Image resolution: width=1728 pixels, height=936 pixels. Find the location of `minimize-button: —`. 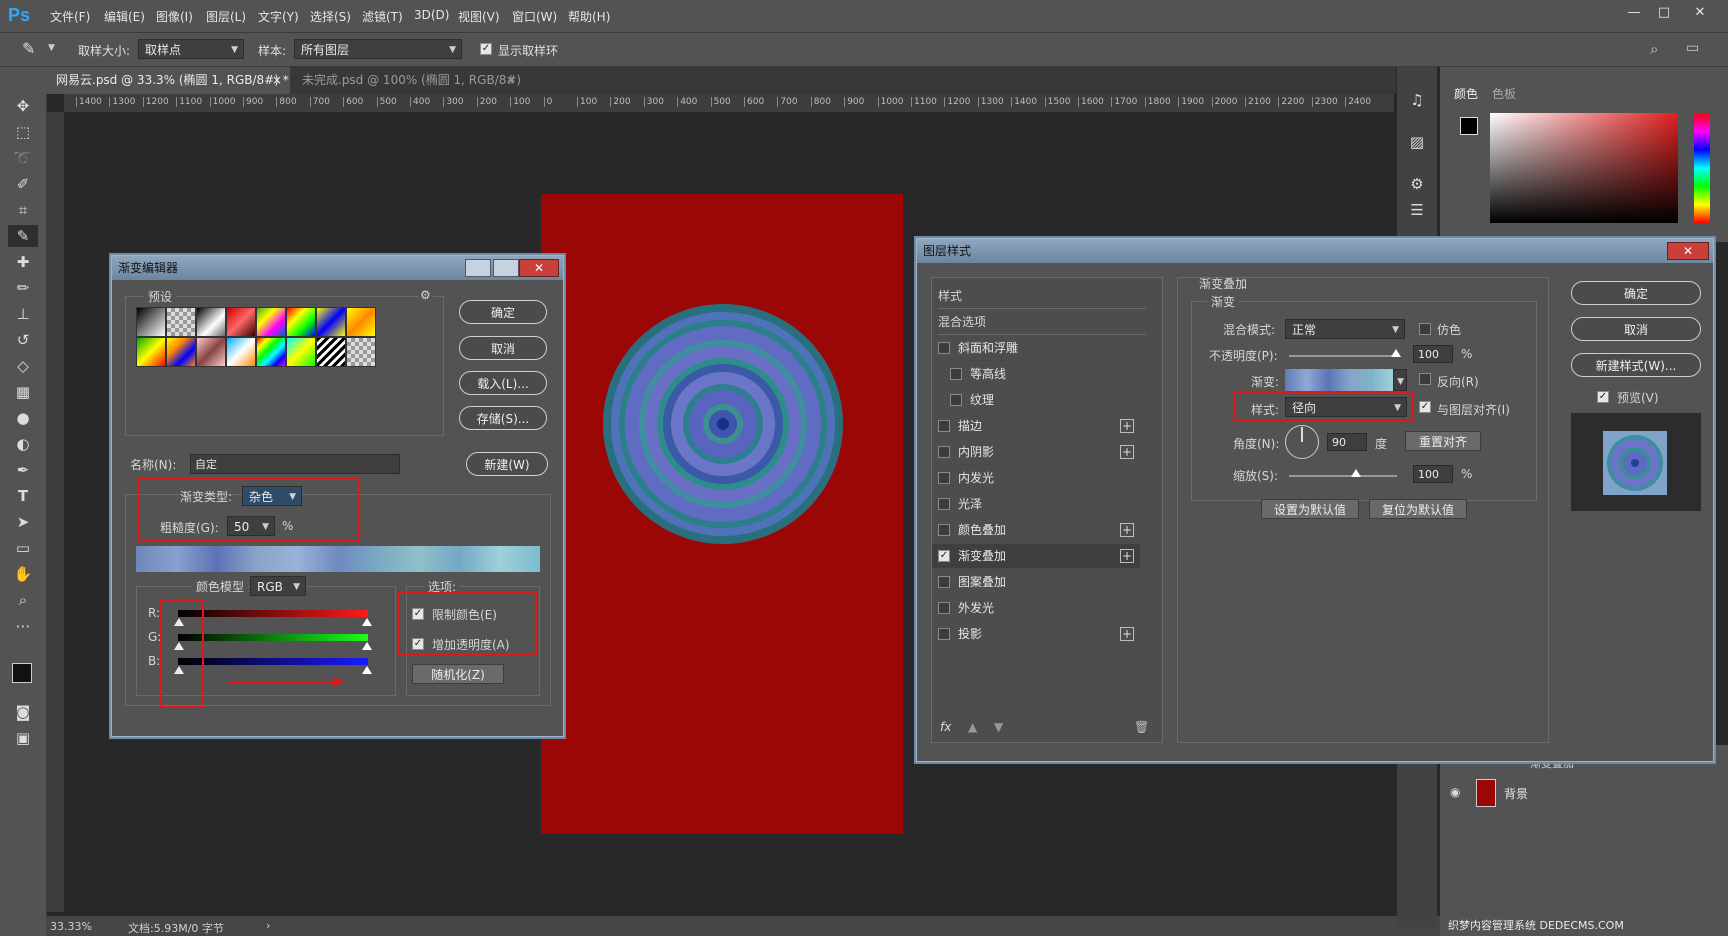

minimize-button: — is located at coordinates (1634, 13).